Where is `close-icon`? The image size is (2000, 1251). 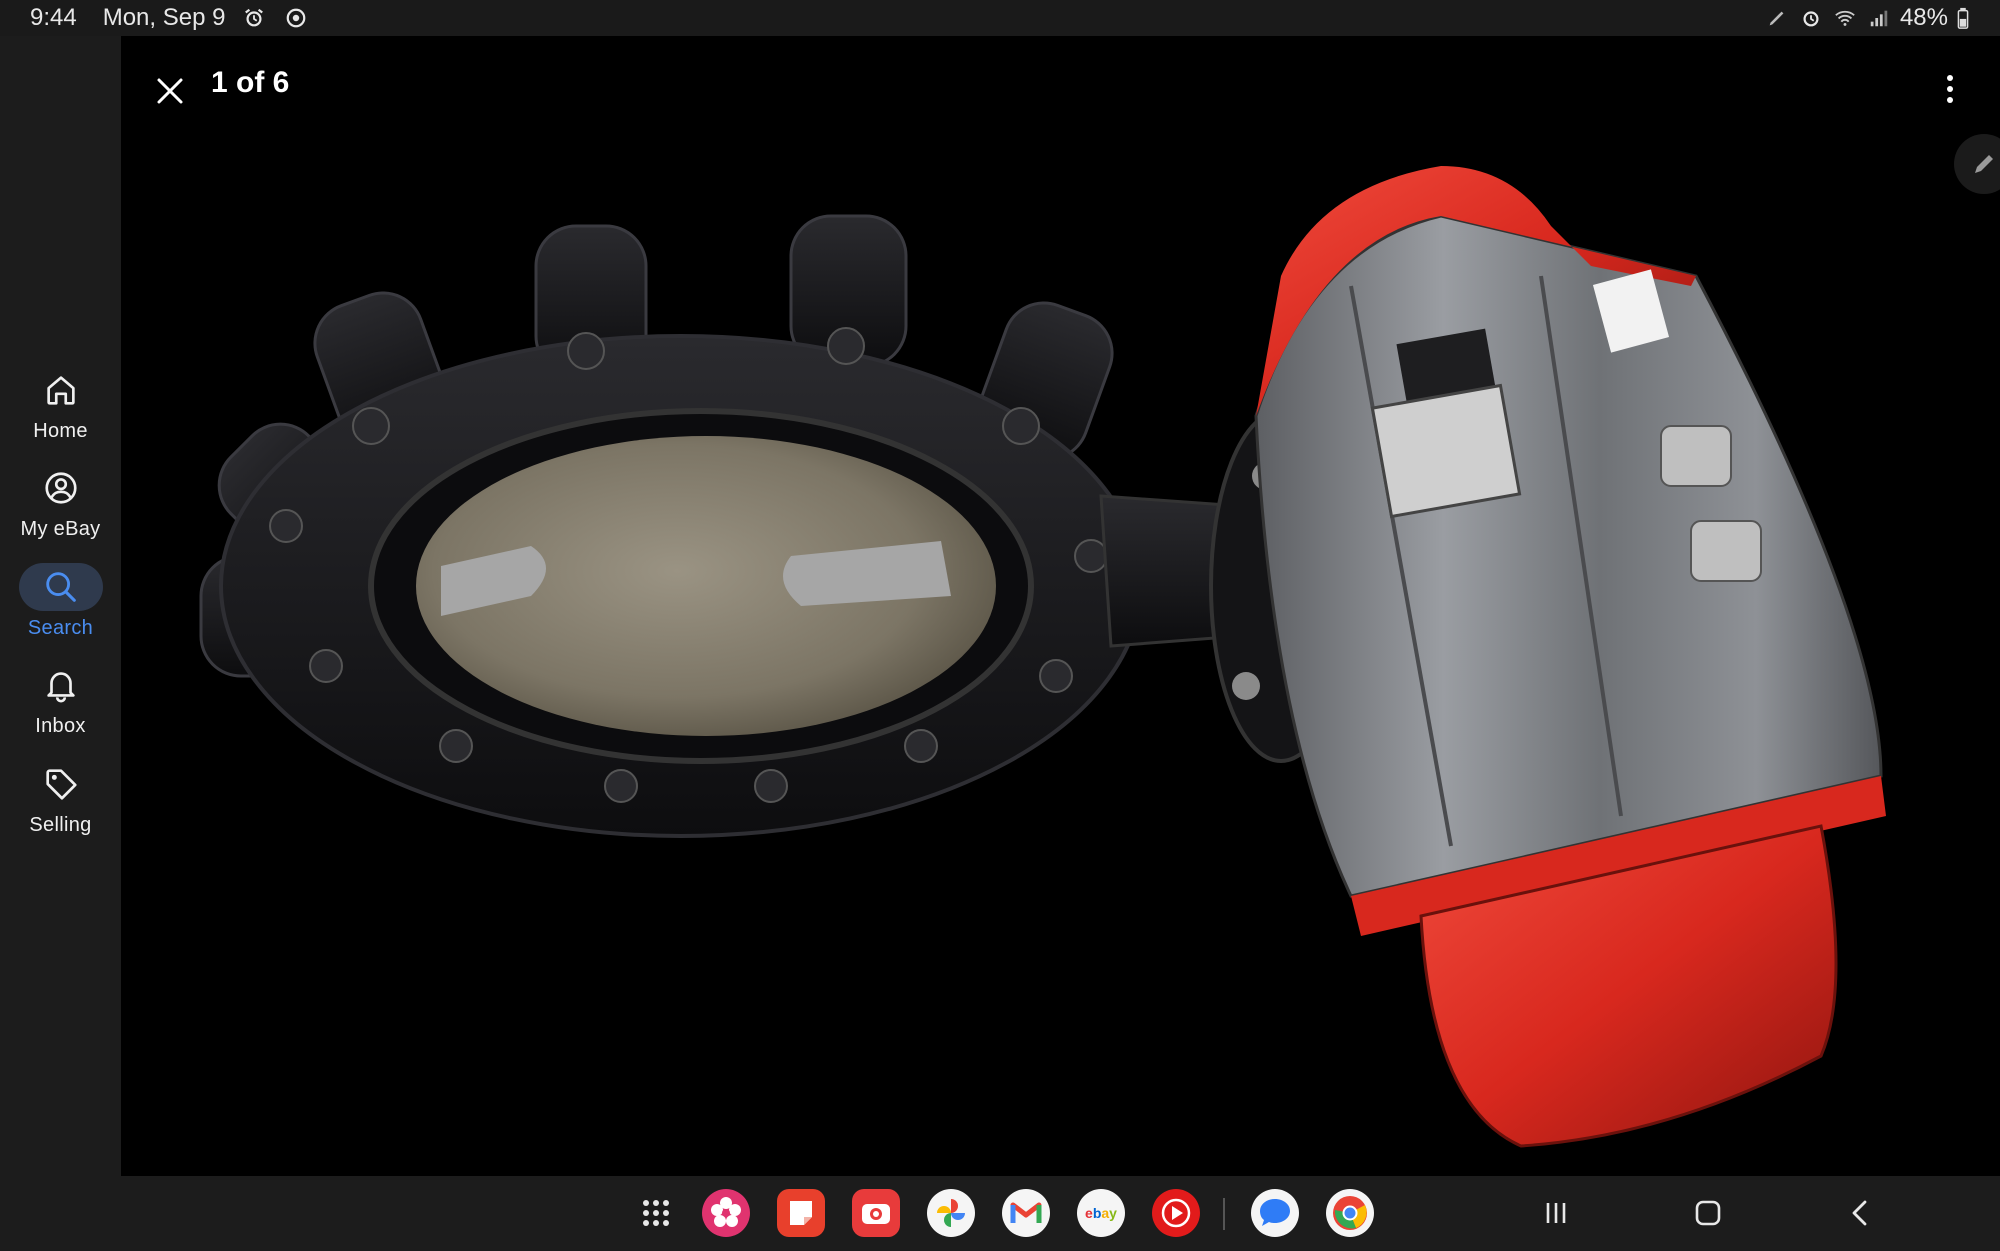
close-icon is located at coordinates (170, 91).